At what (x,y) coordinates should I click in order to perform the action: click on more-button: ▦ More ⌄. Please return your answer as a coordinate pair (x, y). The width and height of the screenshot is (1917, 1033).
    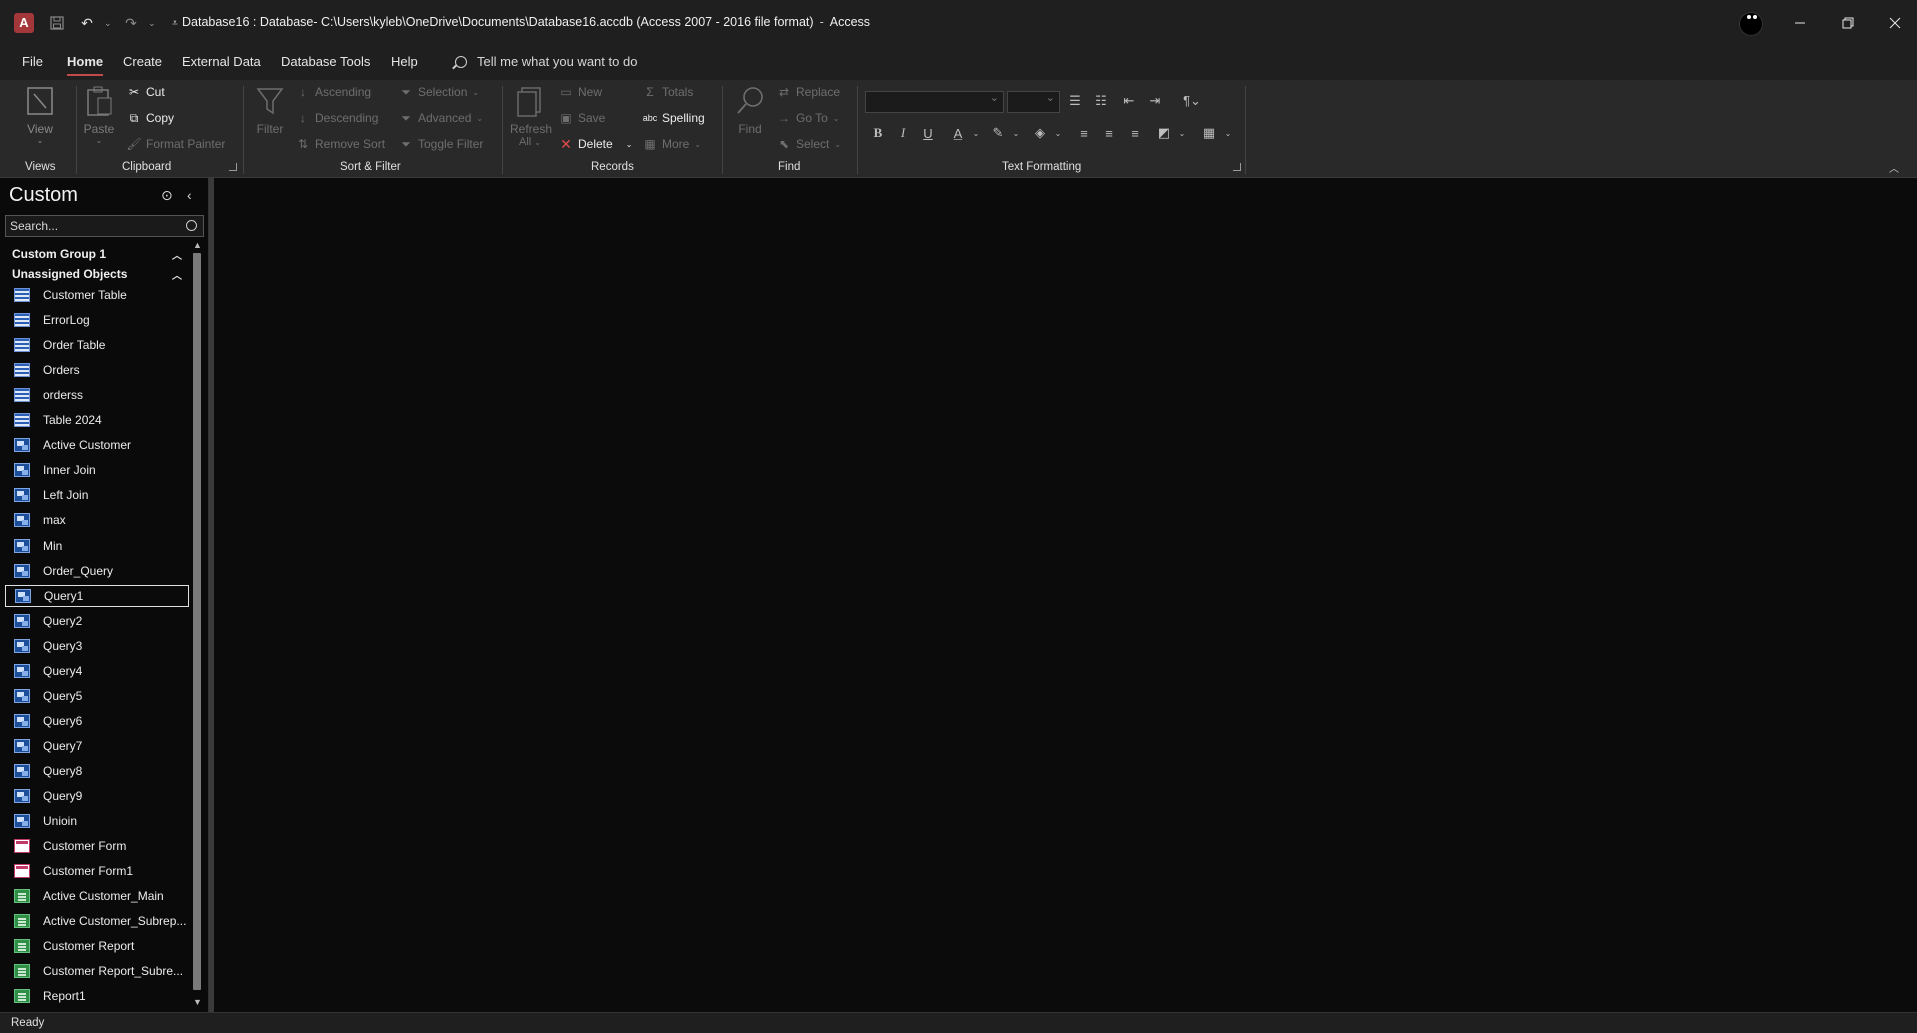
    Looking at the image, I should click on (672, 144).